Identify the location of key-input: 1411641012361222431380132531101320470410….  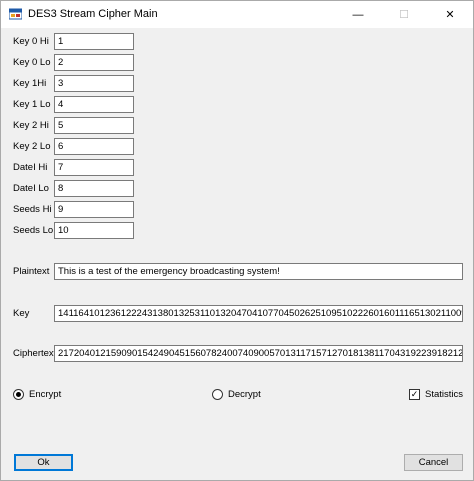
(258, 313).